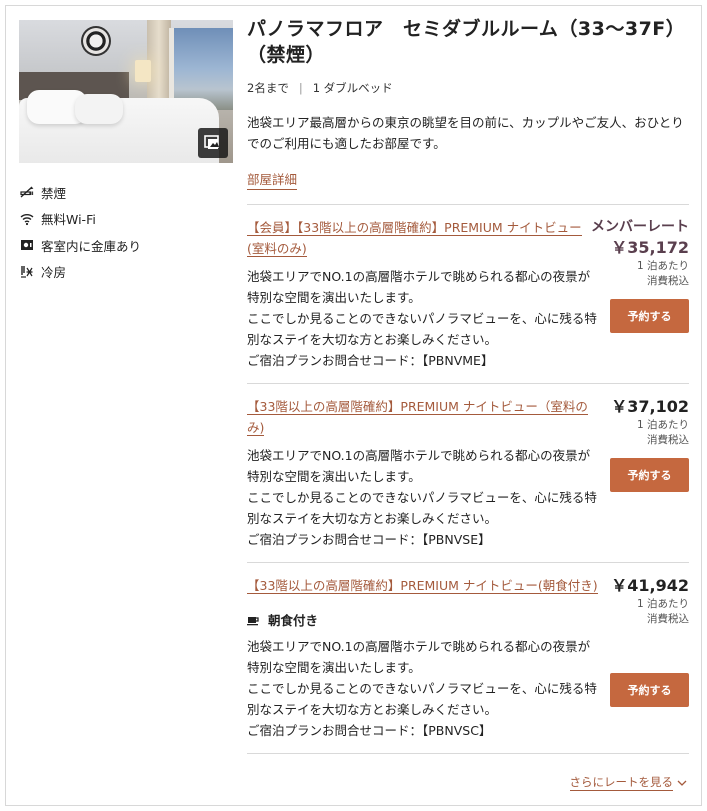  Describe the element at coordinates (27, 192) in the screenshot. I see `no-smoking-icon` at that location.